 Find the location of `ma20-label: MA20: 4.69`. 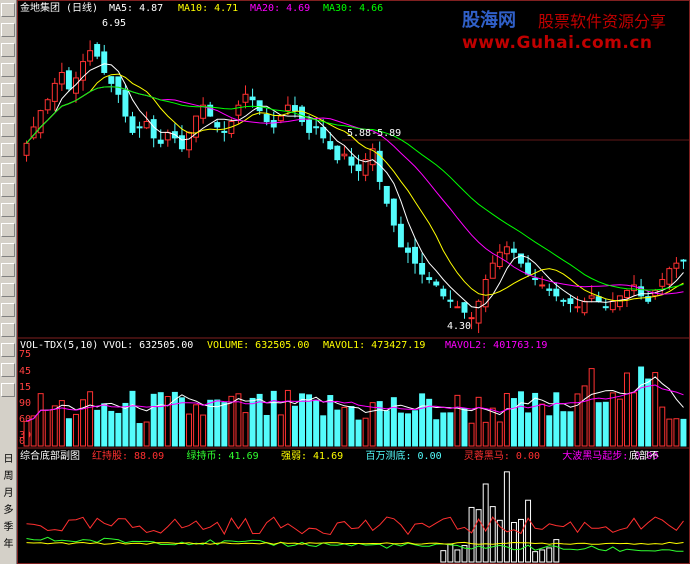

ma20-label: MA20: 4.69 is located at coordinates (280, 8).